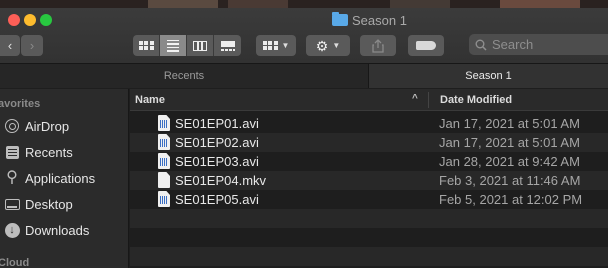 The width and height of the screenshot is (608, 268). What do you see at coordinates (217, 123) in the screenshot?
I see `file-name: SE01EP01.avi` at bounding box center [217, 123].